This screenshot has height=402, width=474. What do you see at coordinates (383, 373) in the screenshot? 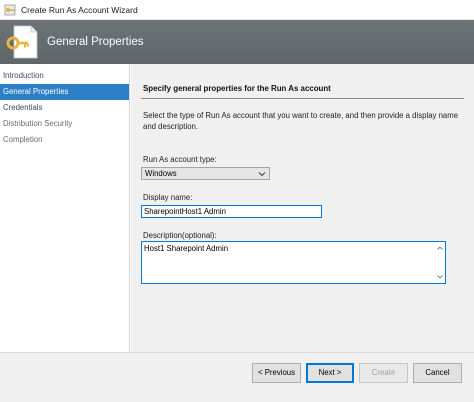
I see `create-button: Create` at bounding box center [383, 373].